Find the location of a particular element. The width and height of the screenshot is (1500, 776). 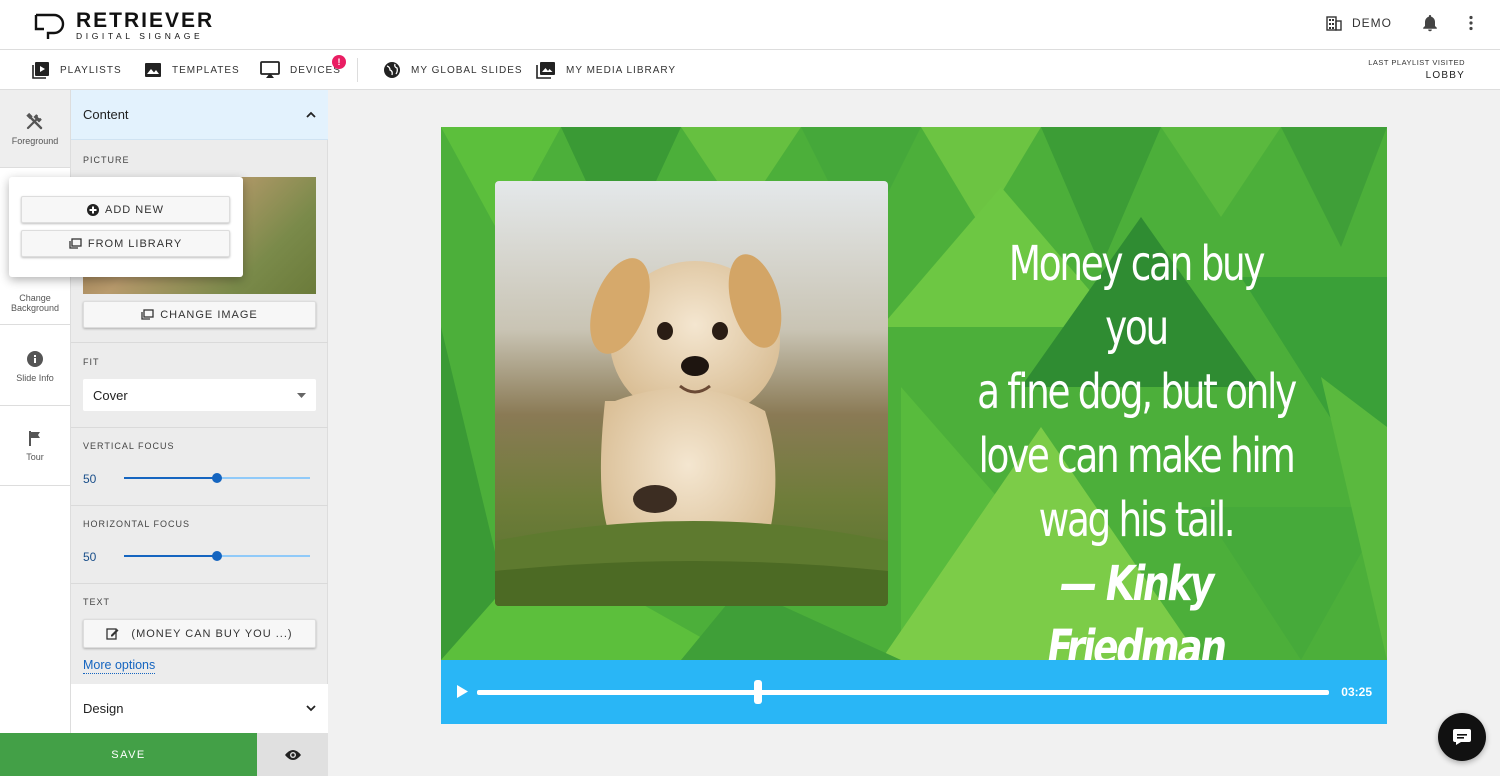

vertical-focus-value: 50 is located at coordinates (90, 479).